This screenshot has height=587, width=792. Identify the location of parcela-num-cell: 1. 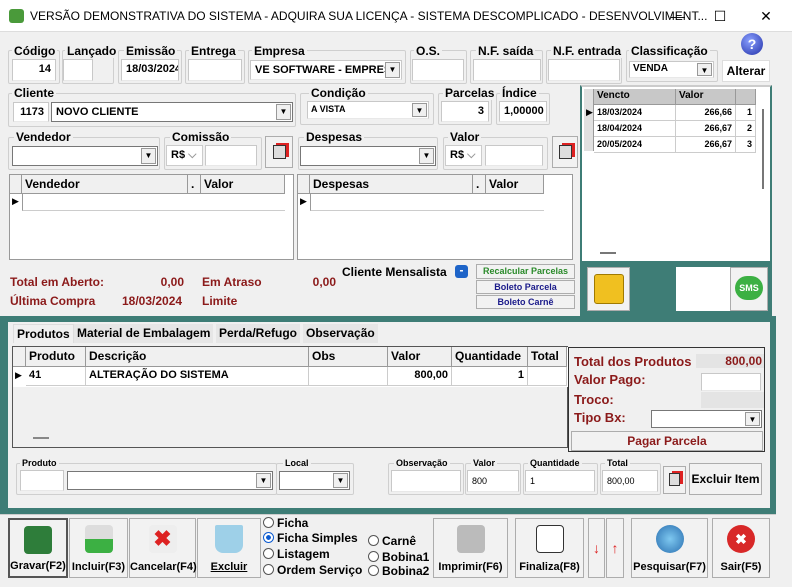
(746, 113).